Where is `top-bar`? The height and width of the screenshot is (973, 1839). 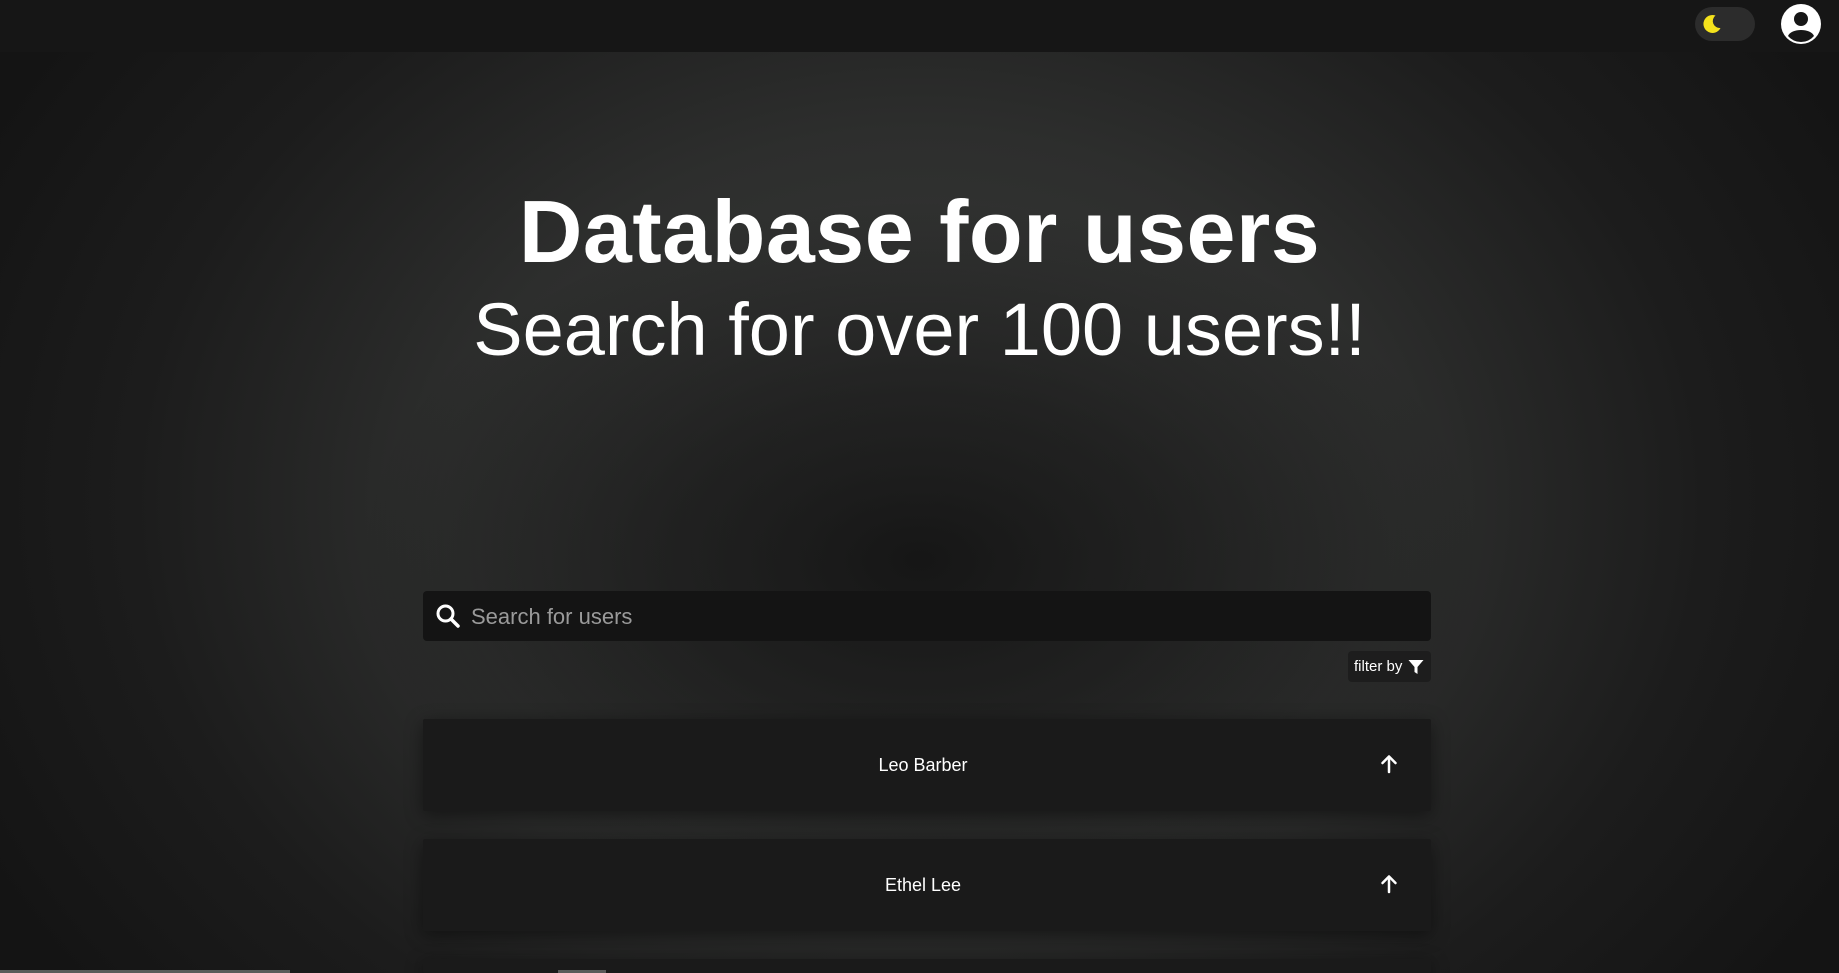
top-bar is located at coordinates (919, 26).